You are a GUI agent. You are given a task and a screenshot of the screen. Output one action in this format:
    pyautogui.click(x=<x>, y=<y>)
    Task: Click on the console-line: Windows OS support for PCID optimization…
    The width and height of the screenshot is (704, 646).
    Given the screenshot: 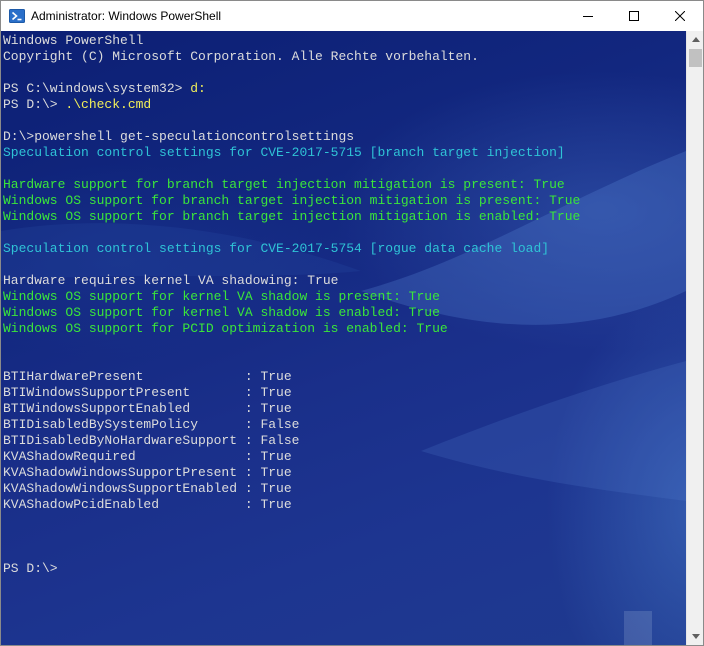 What is the action you would take?
    pyautogui.click(x=225, y=328)
    